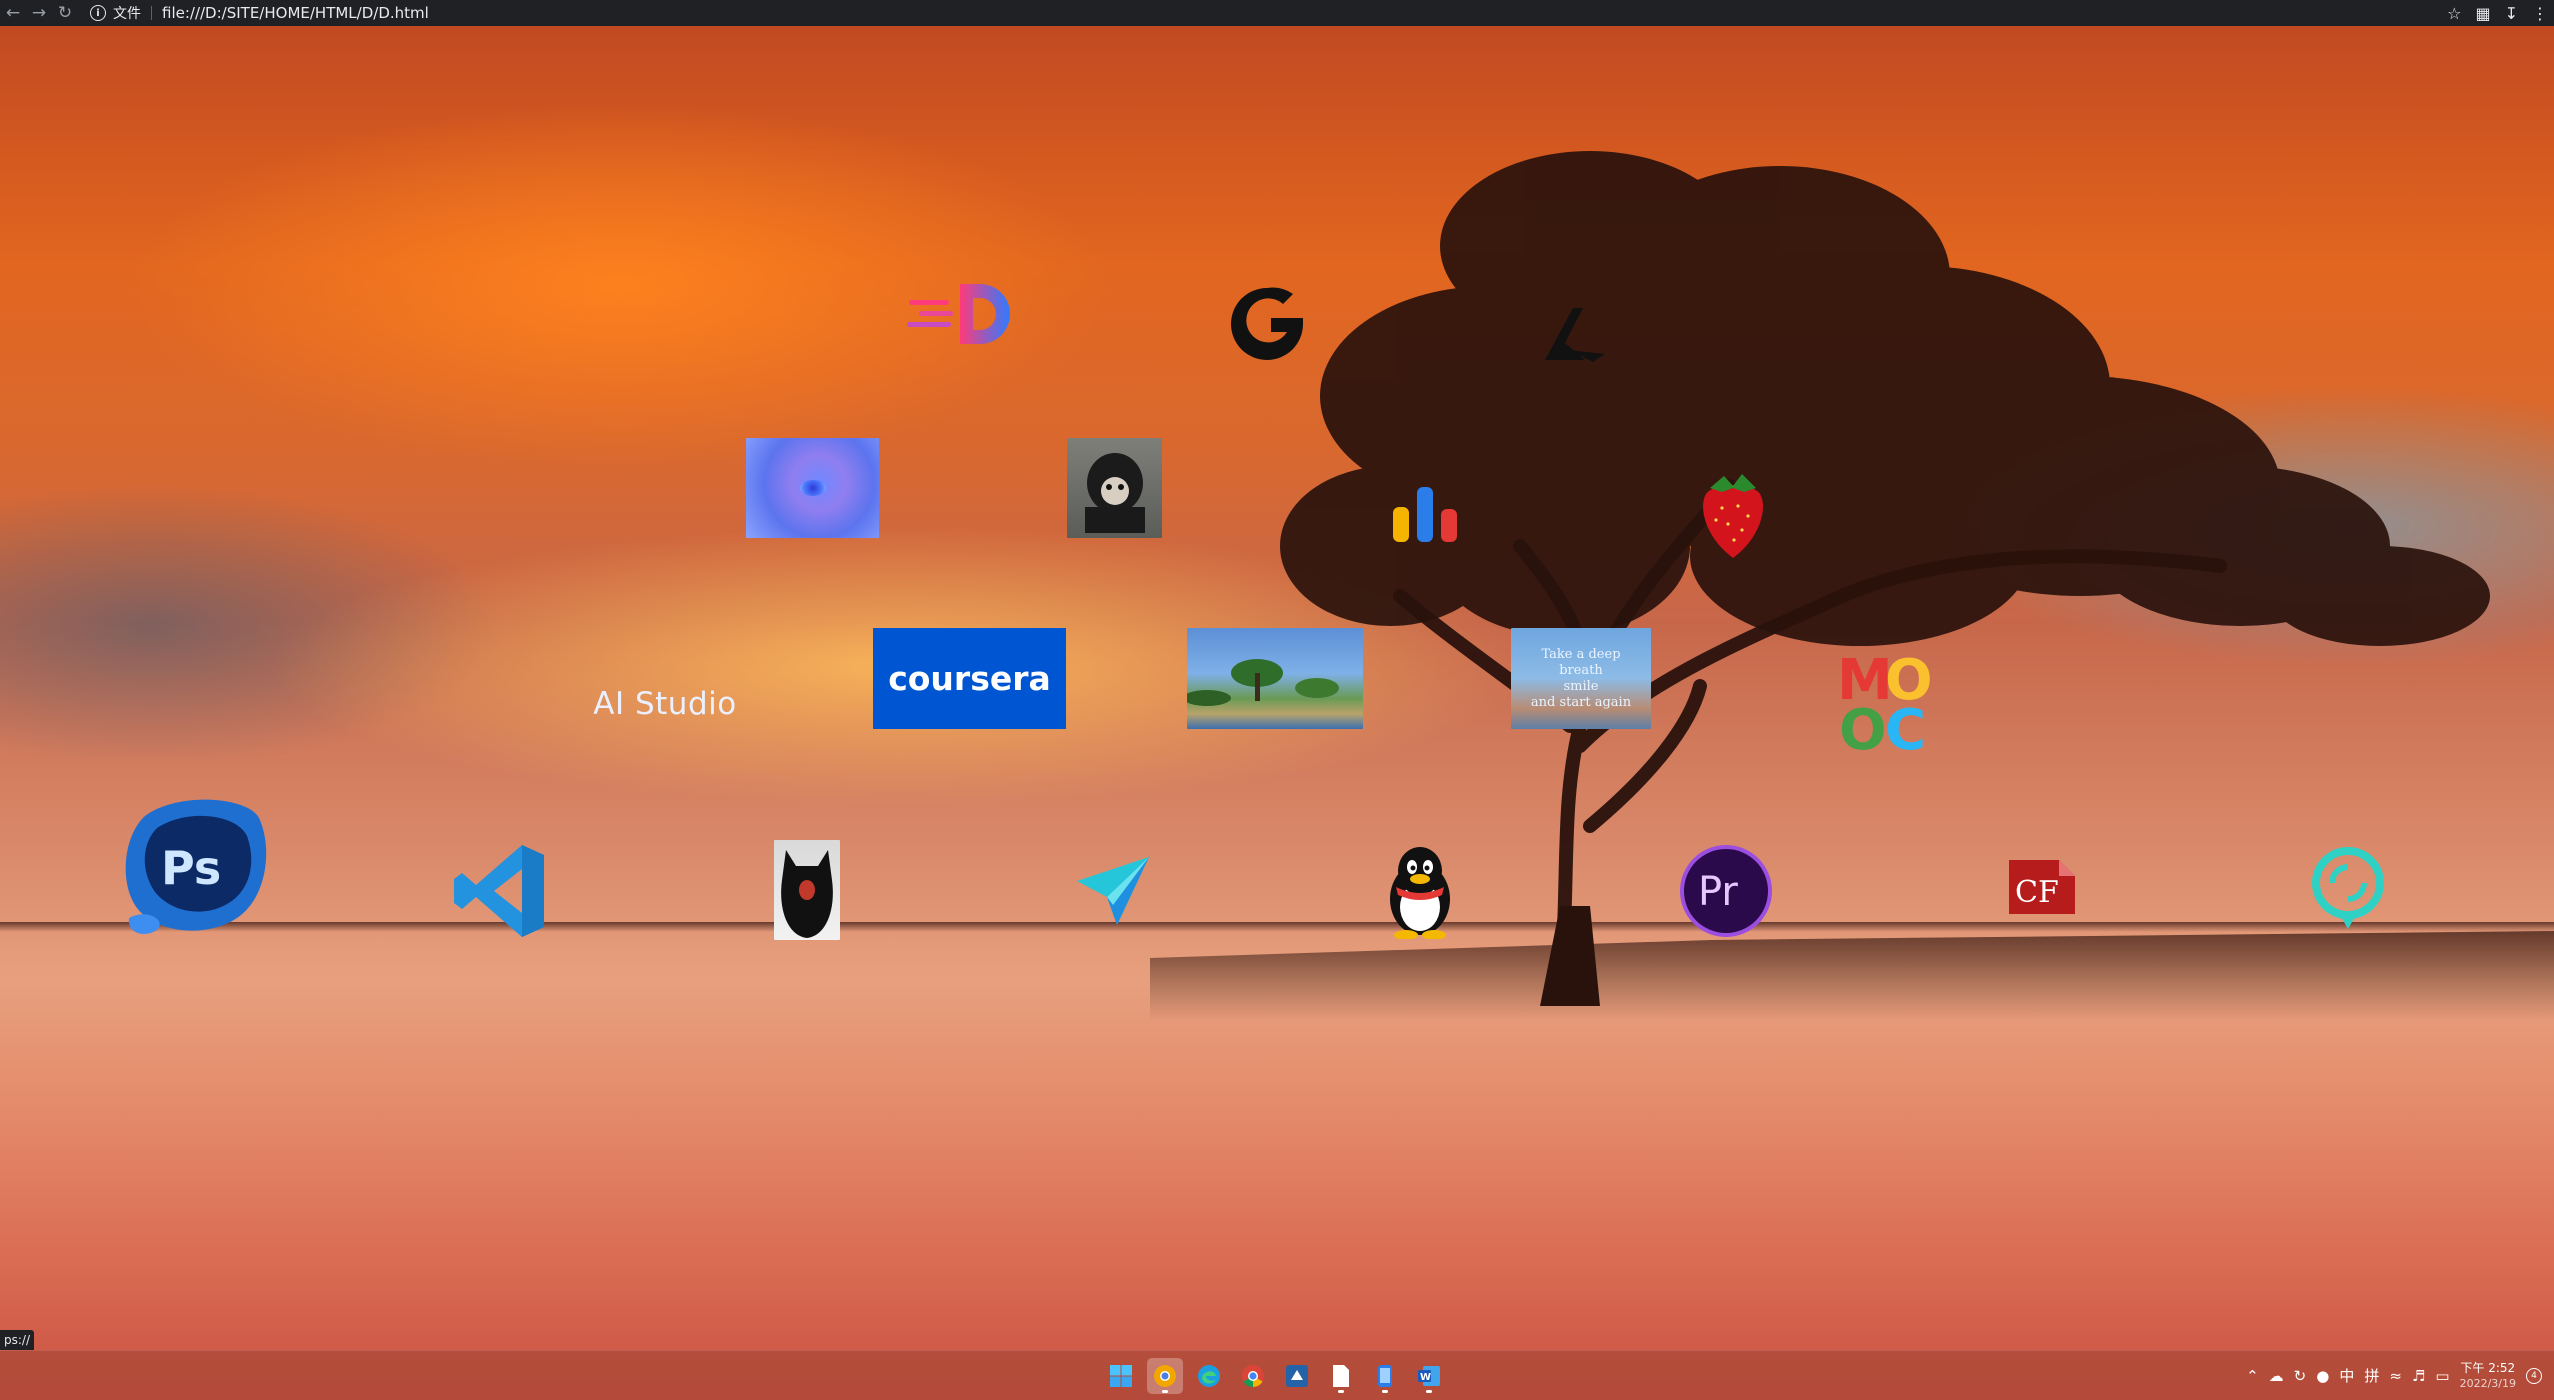 Image resolution: width=2554 pixels, height=1400 pixels. Describe the element at coordinates (1121, 1376) in the screenshot. I see `windows-start-icon` at that location.